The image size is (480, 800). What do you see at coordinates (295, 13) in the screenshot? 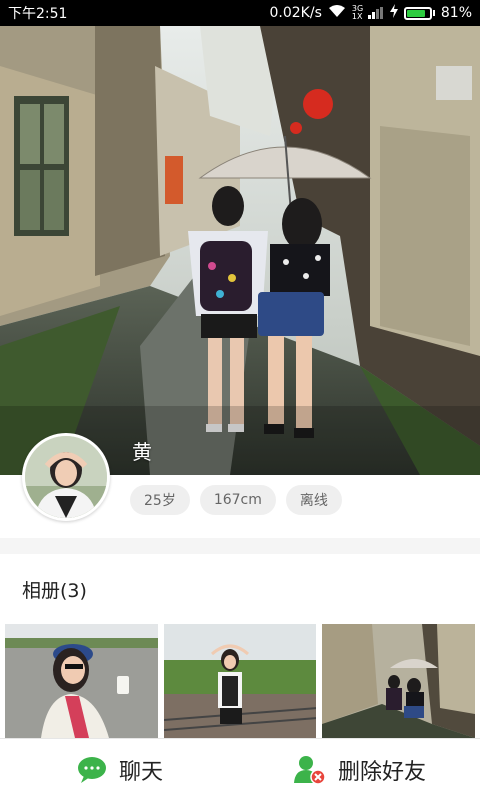
I see `network-speed: 0.02K/s` at bounding box center [295, 13].